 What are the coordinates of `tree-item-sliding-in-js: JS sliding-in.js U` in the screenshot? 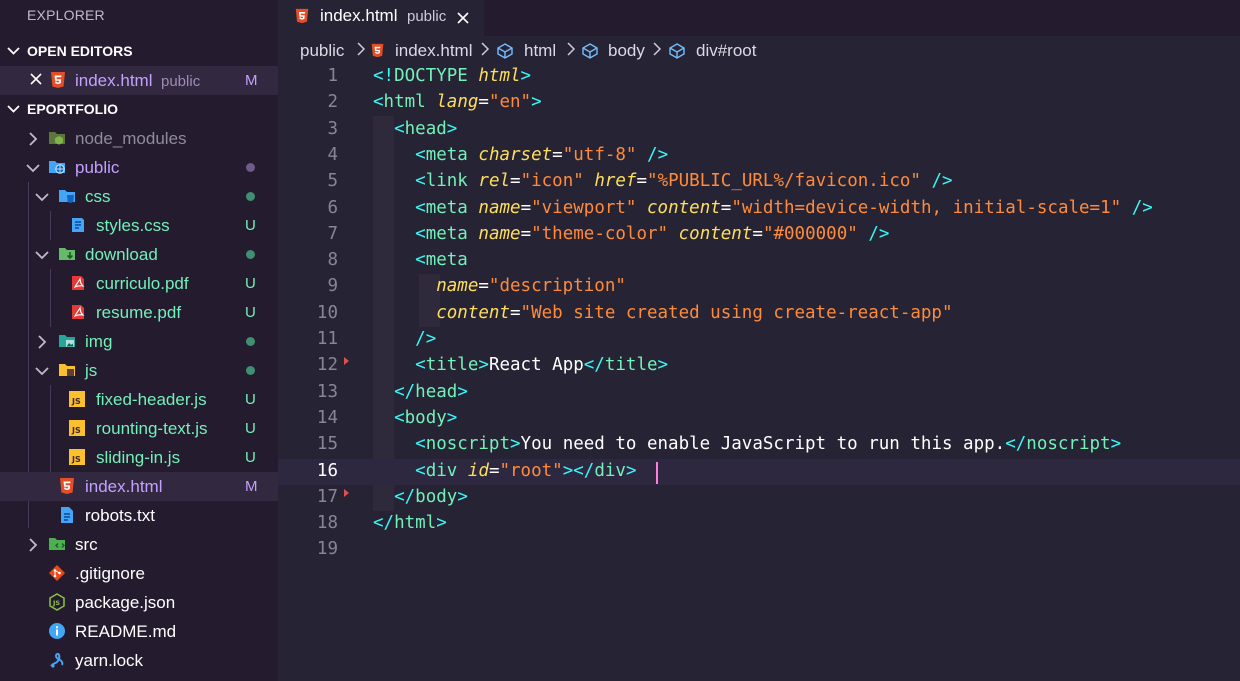 It's located at (139, 457).